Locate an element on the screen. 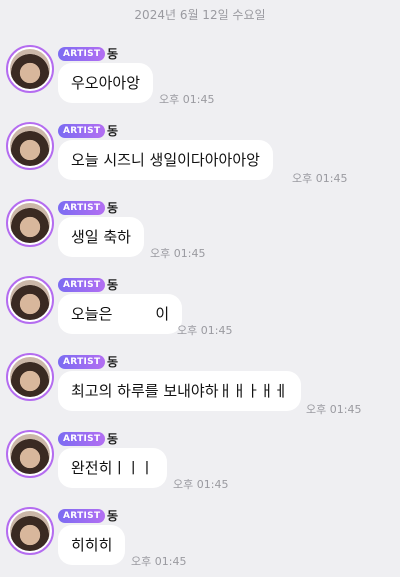 This screenshot has width=400, height=577. chat-message: ARTIST 동 생일 축하 오후 01:45 is located at coordinates (200, 234).